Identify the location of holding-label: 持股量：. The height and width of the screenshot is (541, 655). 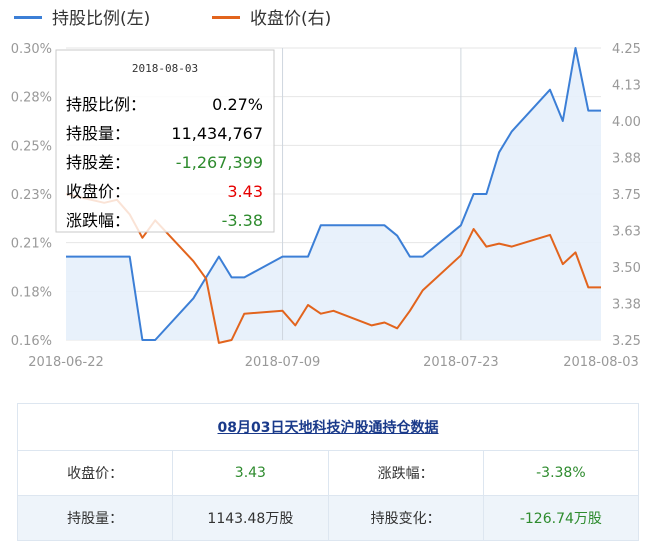
(95, 518).